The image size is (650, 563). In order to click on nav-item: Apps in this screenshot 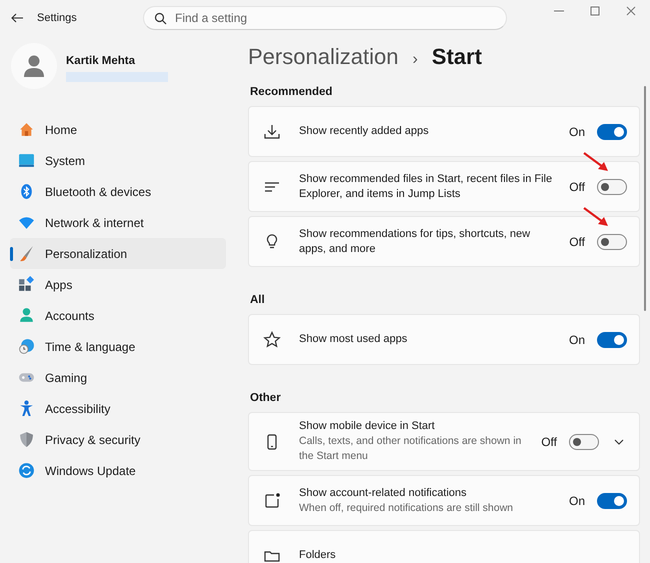, I will do `click(118, 284)`.